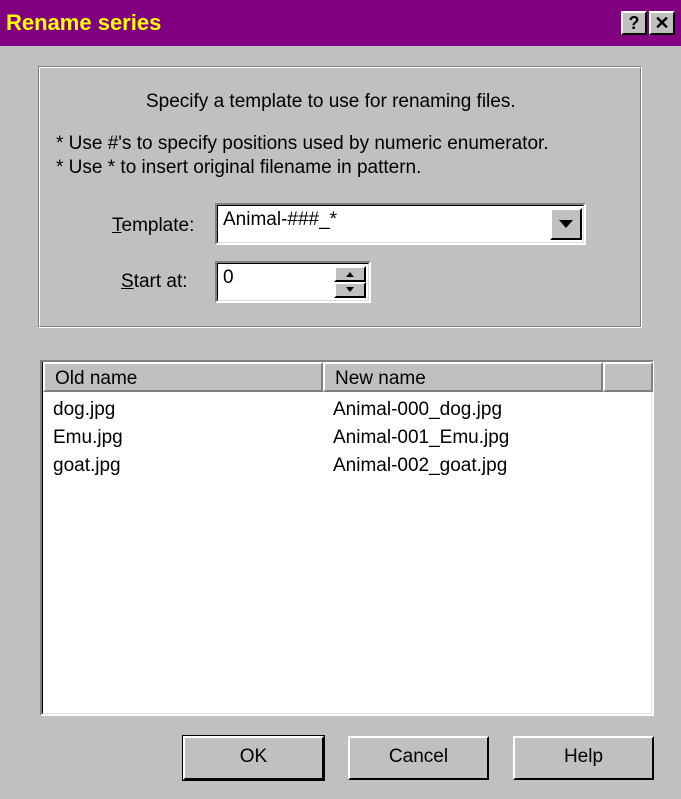 Image resolution: width=681 pixels, height=799 pixels. I want to click on column-header-filler, so click(628, 377).